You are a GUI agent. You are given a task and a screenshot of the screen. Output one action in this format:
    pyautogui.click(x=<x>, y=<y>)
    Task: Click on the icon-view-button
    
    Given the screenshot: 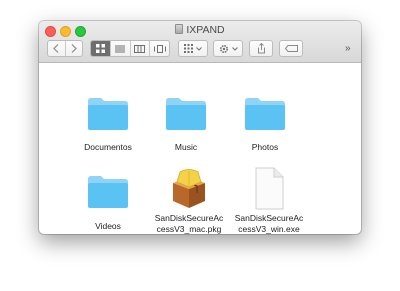 What is the action you would take?
    pyautogui.click(x=101, y=48)
    